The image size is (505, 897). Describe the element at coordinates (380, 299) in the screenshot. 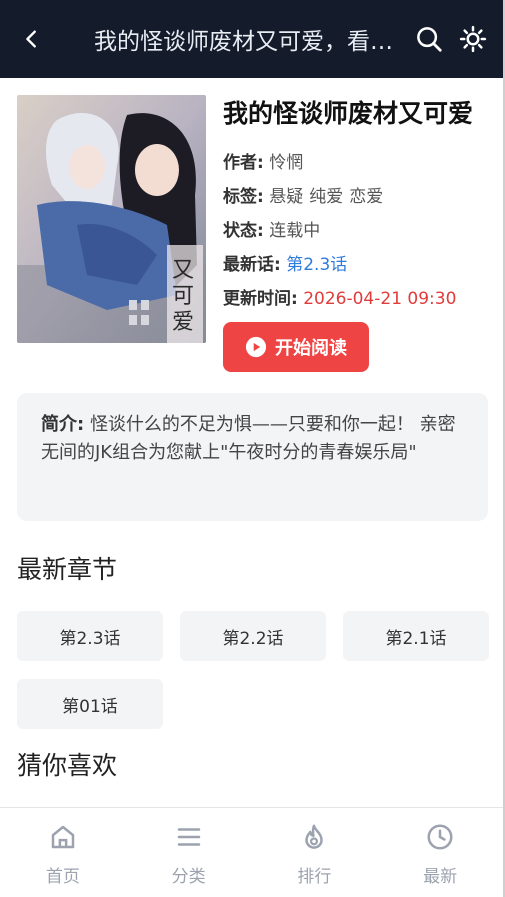

I see `updated-value: 2026-04-21 09:30` at that location.